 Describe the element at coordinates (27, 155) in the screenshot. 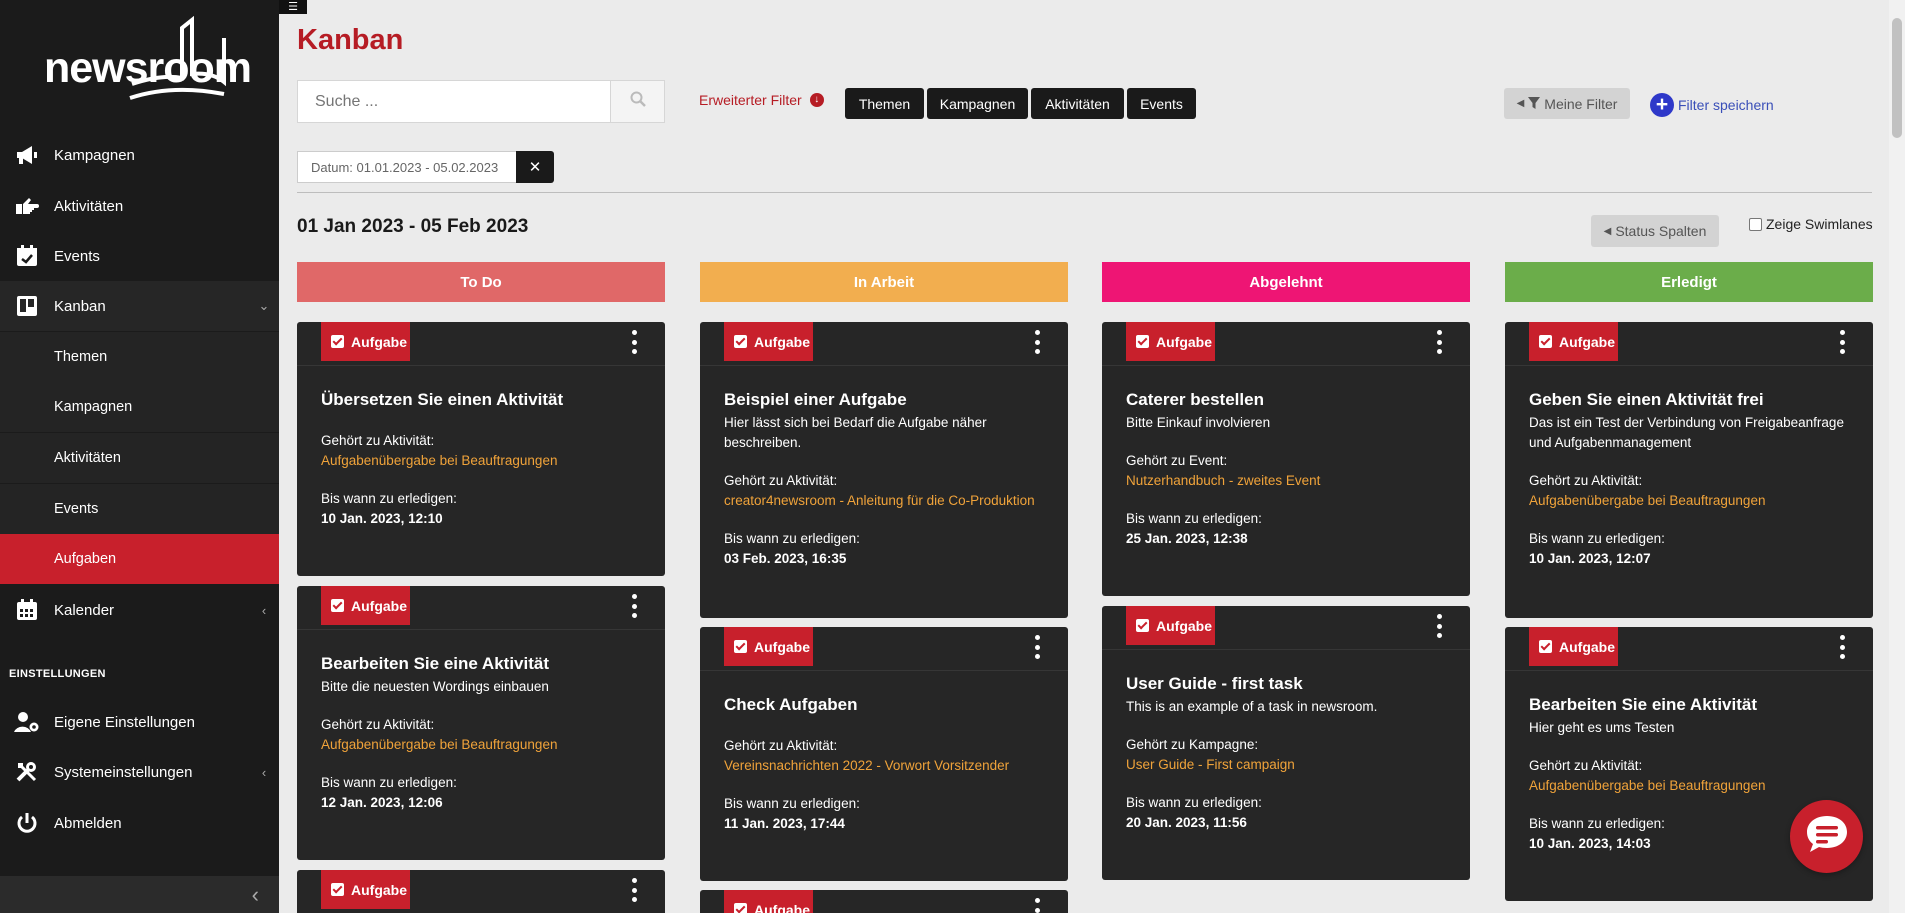

I see `megaphone-icon` at that location.